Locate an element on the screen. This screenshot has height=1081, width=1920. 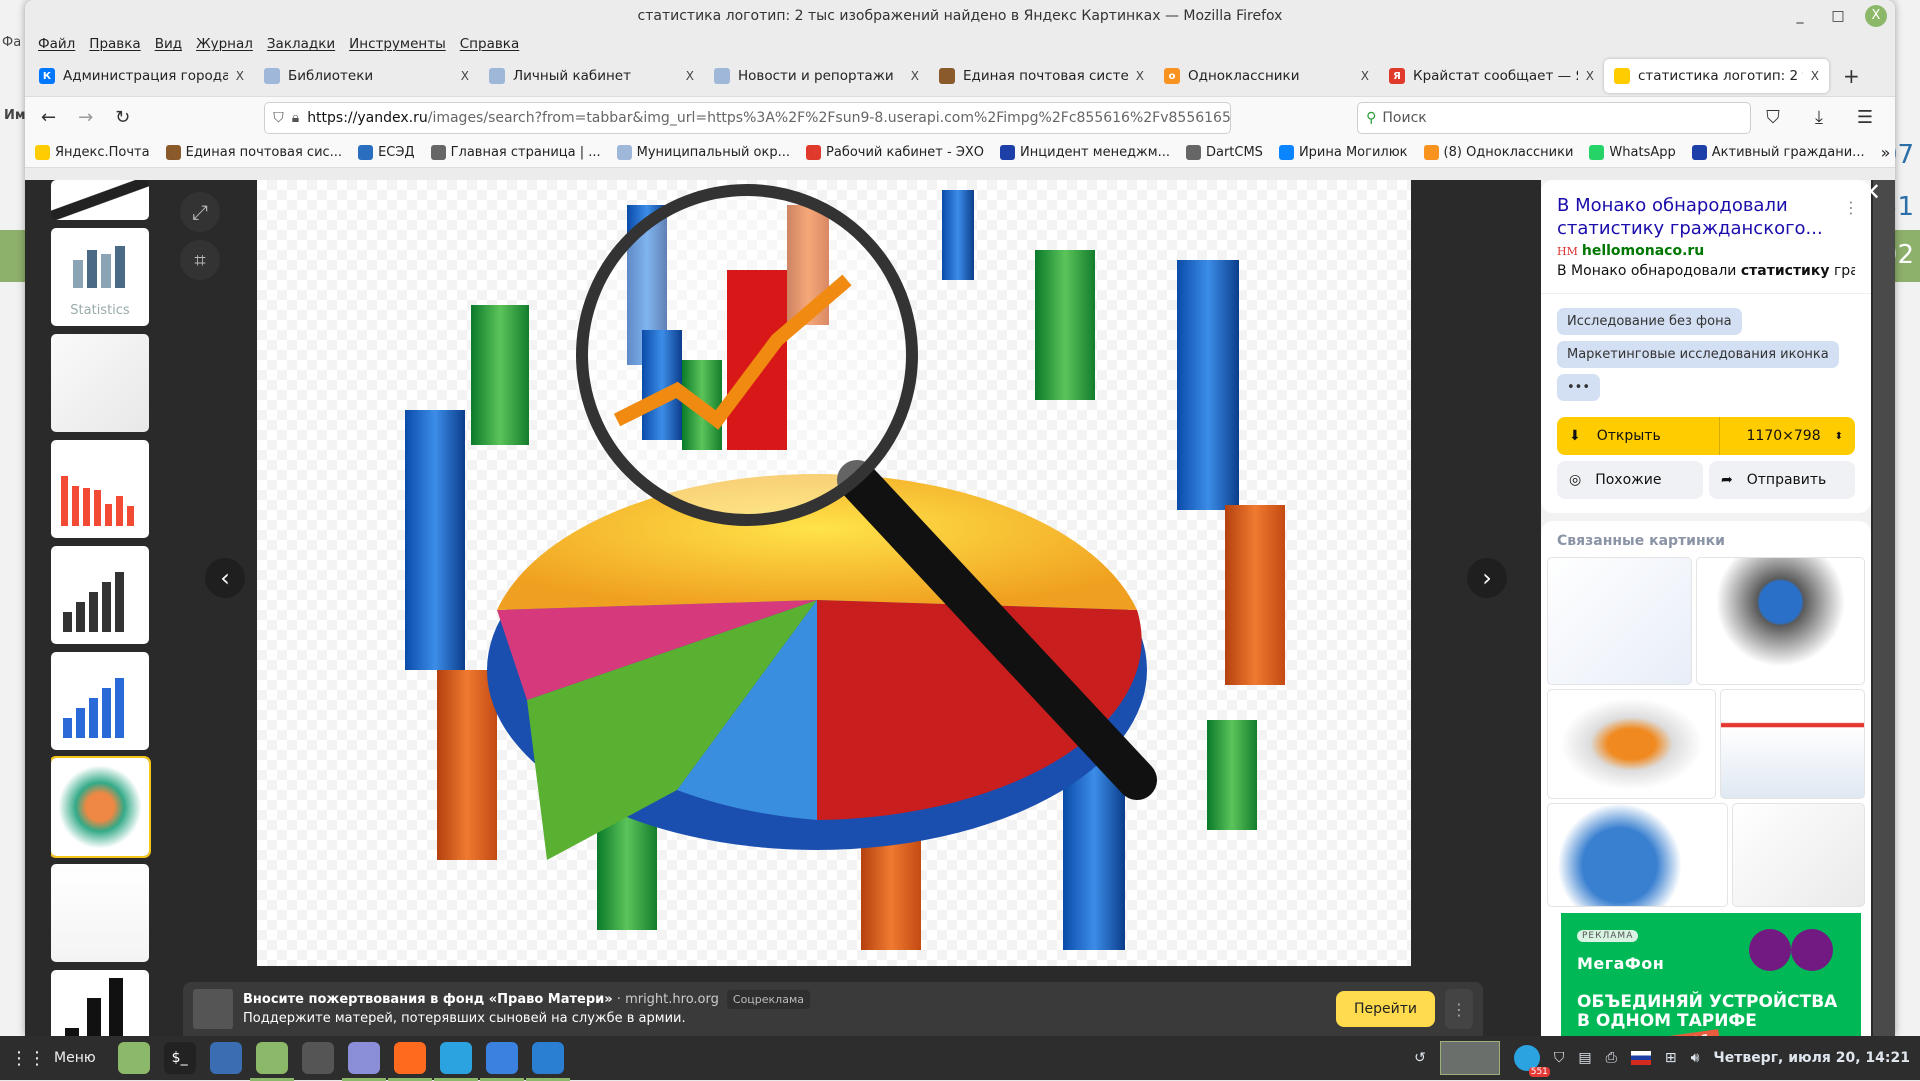
thumbnail-red-decline-chart is located at coordinates (100, 489).